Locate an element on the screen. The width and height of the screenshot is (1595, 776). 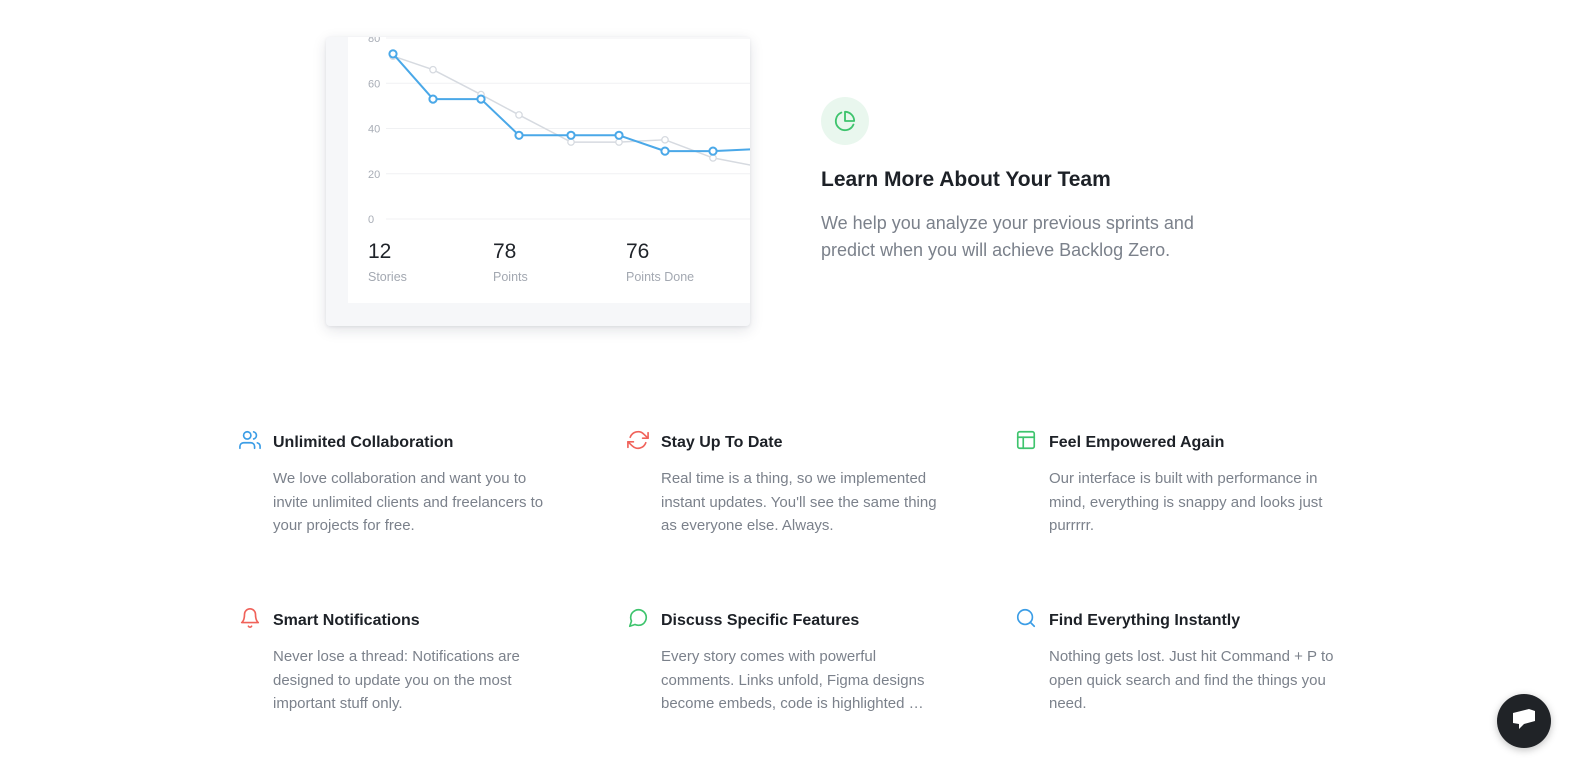
y-tick-label: 40 is located at coordinates (374, 130).